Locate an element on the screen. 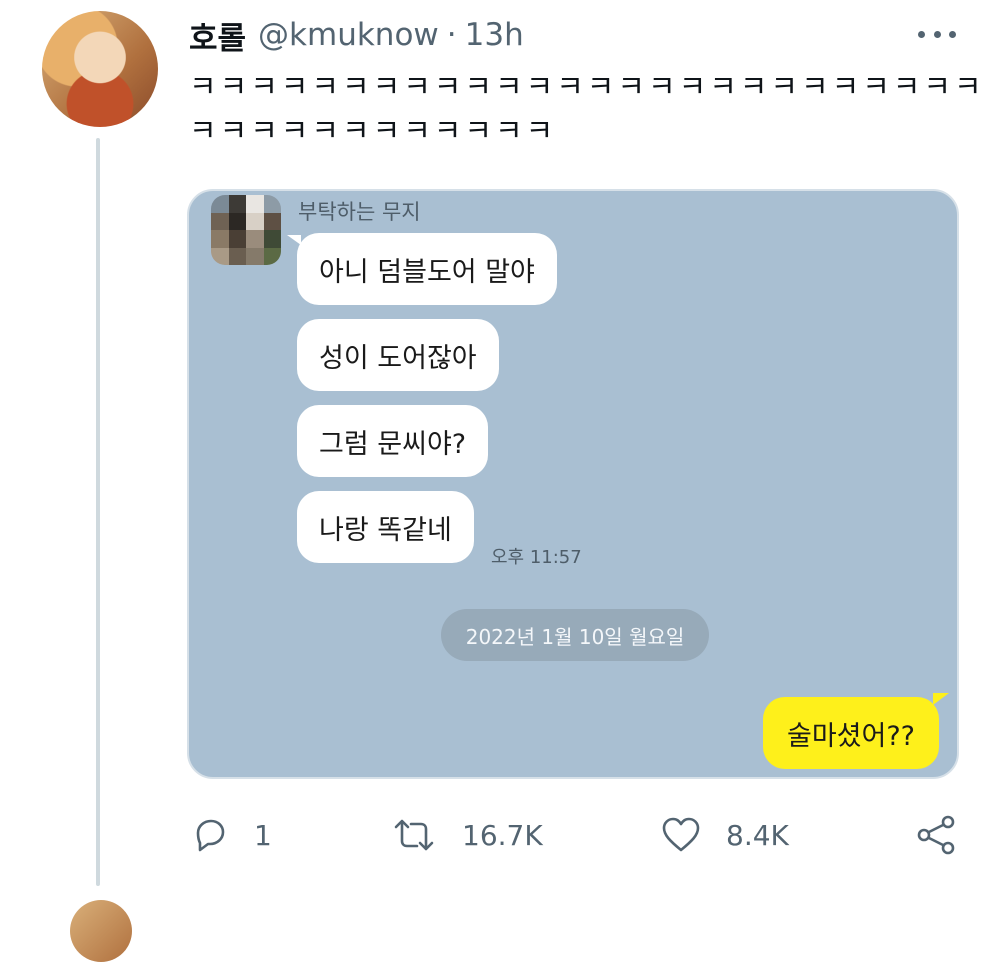 Image resolution: width=1000 pixels, height=962 pixels. chat-bubble-3: 그럼 문씨야? is located at coordinates (393, 441).